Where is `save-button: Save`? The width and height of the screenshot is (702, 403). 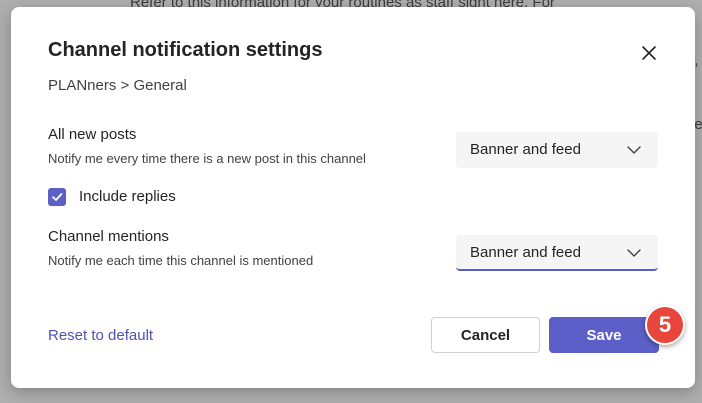 save-button: Save is located at coordinates (604, 335).